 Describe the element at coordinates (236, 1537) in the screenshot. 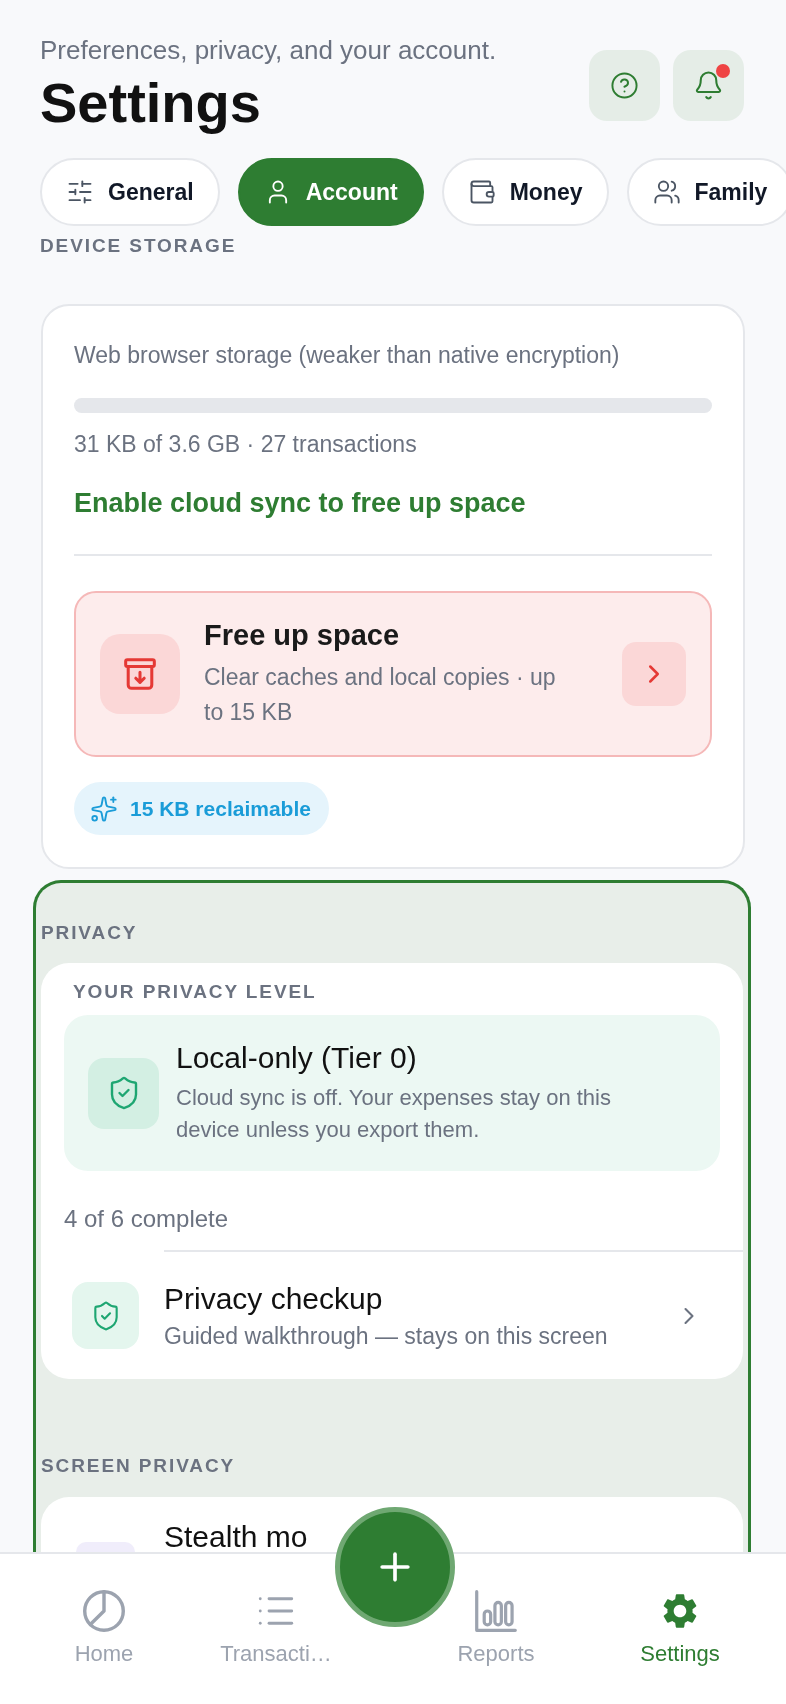

I see `row-title: Stealth mo` at that location.